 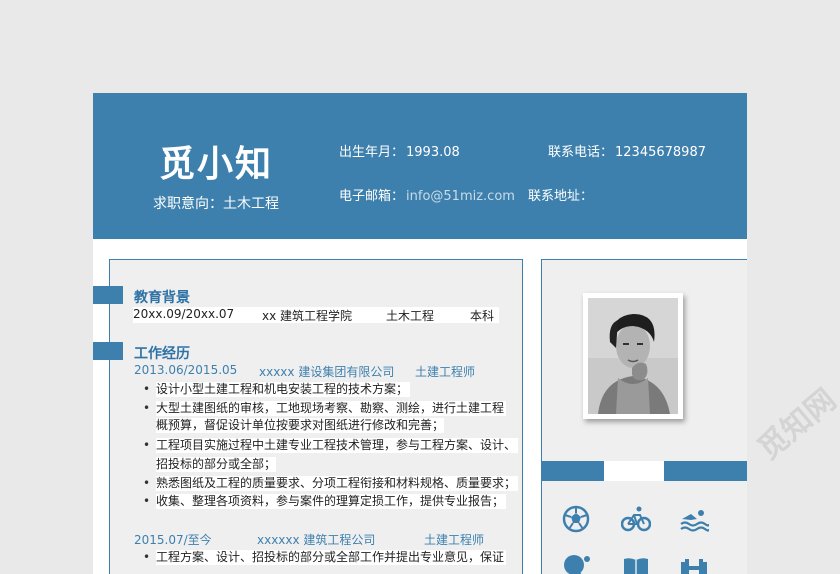 I want to click on job-period: 2013.06/2015.05, so click(x=186, y=370).